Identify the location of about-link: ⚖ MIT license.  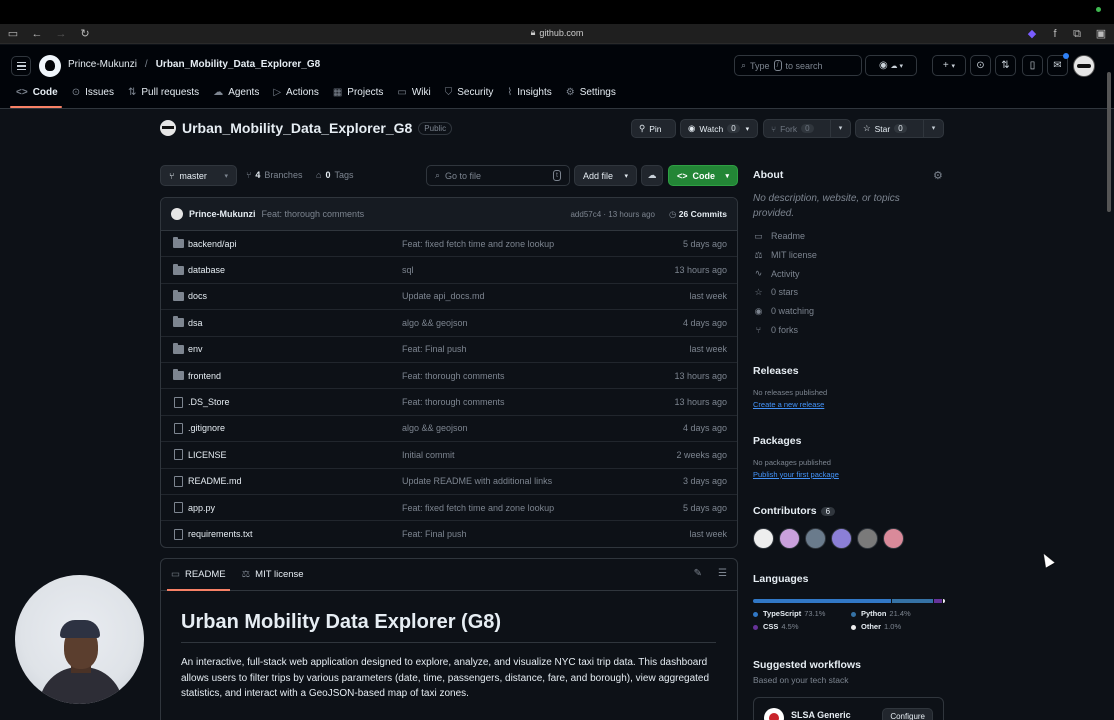
(849, 255).